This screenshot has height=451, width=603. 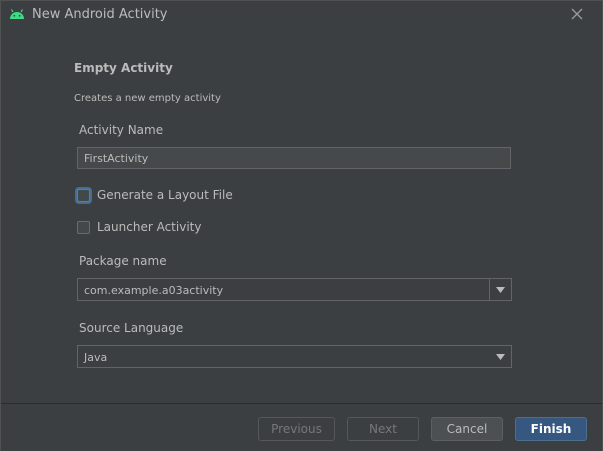 What do you see at coordinates (123, 68) in the screenshot?
I see `template-heading: Empty Activity` at bounding box center [123, 68].